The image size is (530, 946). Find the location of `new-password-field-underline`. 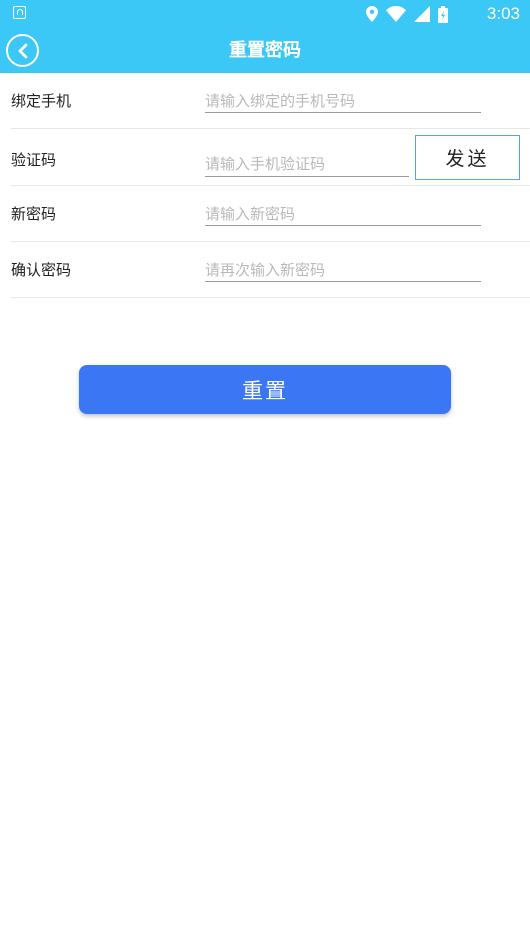

new-password-field-underline is located at coordinates (343, 214).